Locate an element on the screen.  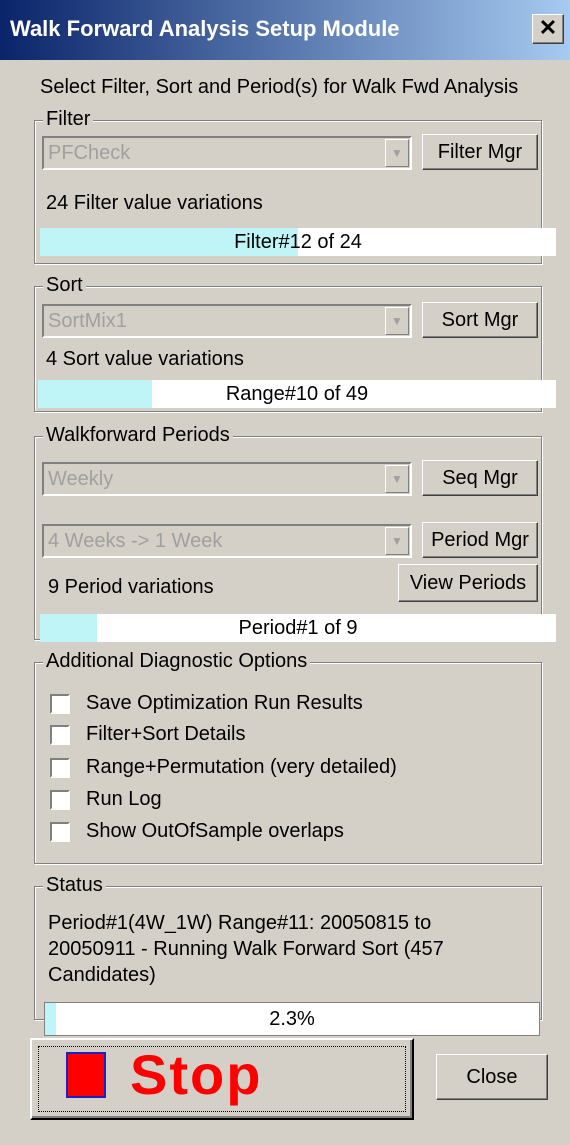
sequence-select: Weekly ▼ is located at coordinates (227, 479).